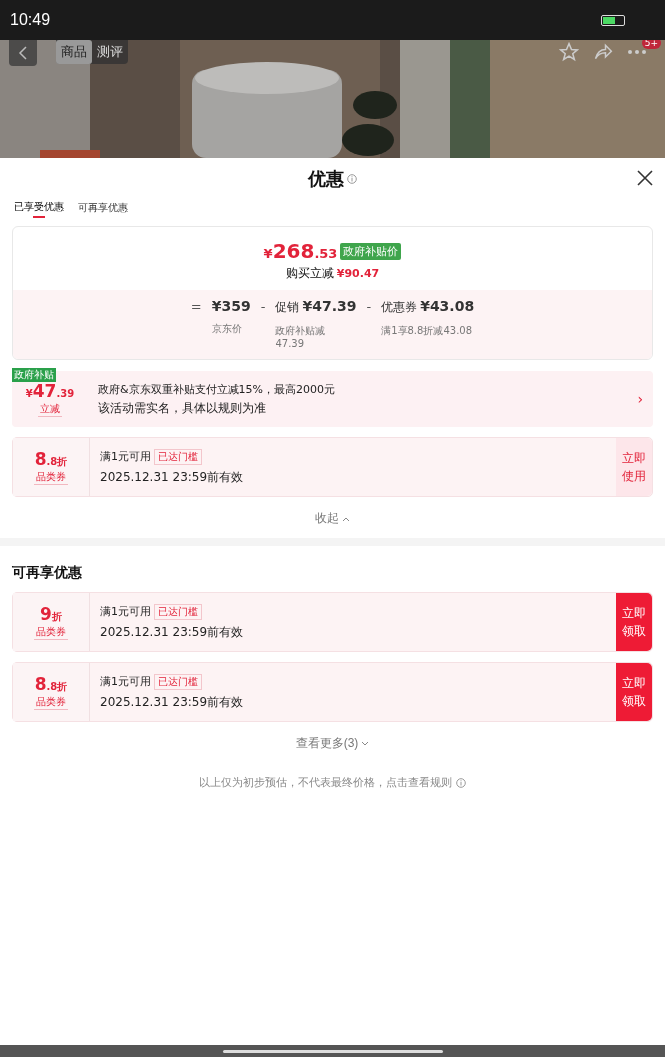 This screenshot has width=665, height=1057. I want to click on collapse-button: 收起, so click(332, 518).